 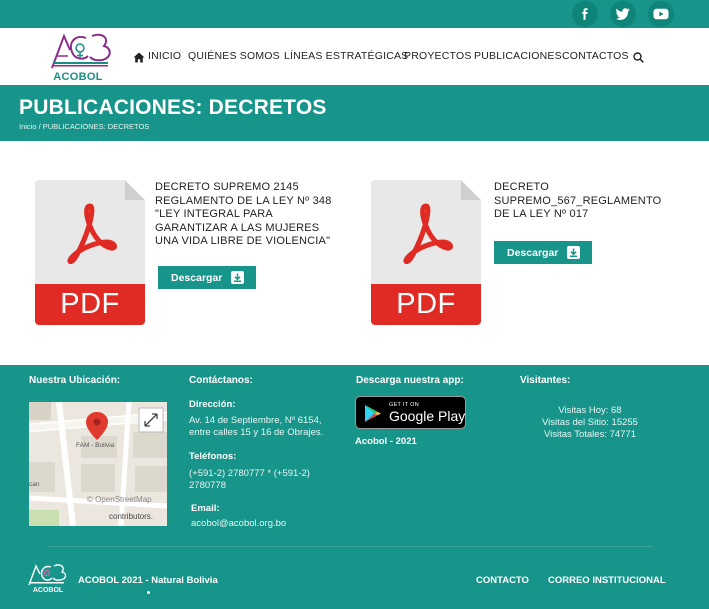 What do you see at coordinates (373, 413) in the screenshot?
I see `google-play-icon` at bounding box center [373, 413].